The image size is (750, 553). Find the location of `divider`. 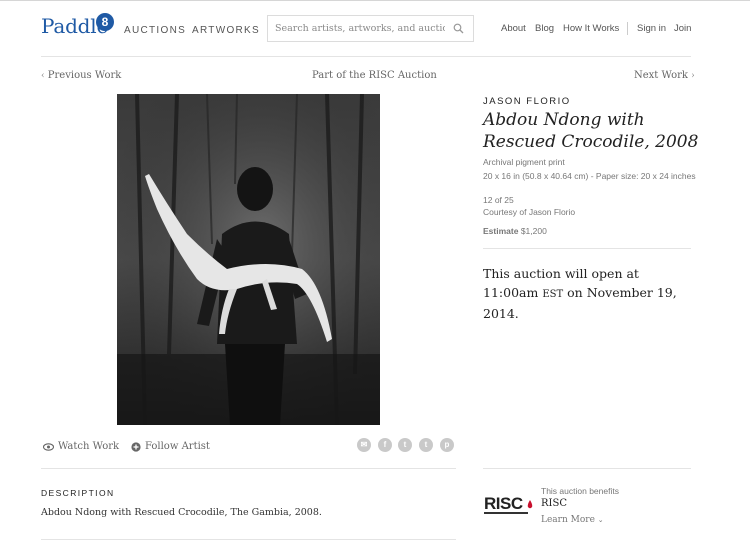

divider is located at coordinates (627, 28).